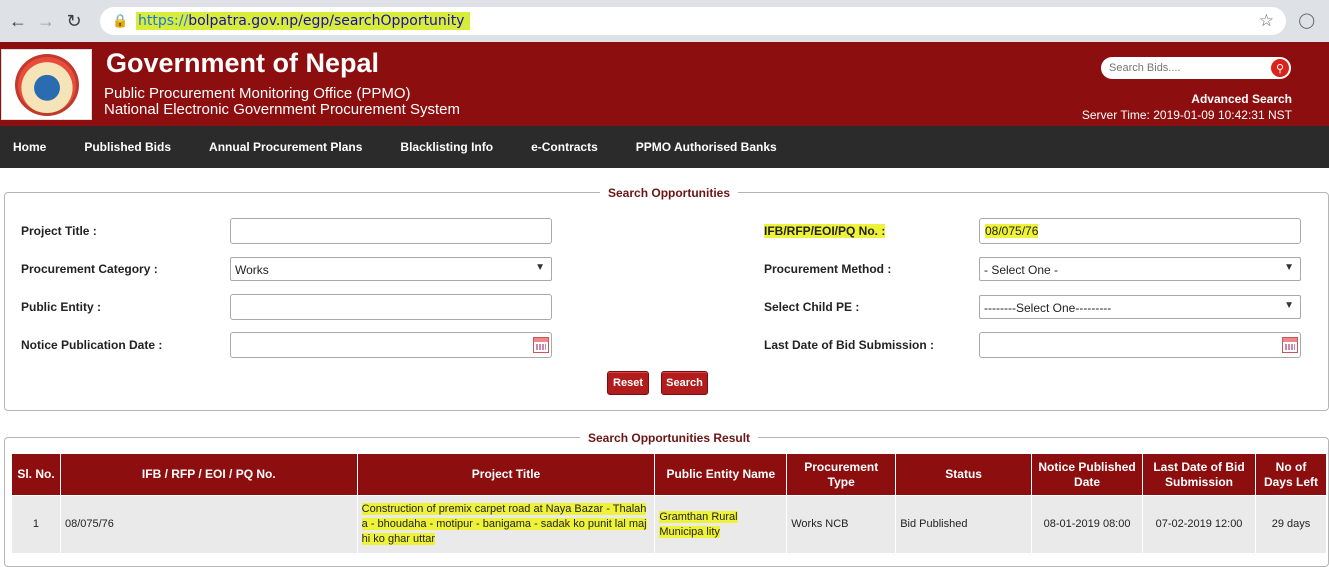 This screenshot has width=1329, height=567. Describe the element at coordinates (1280, 68) in the screenshot. I see `search-icon: ⚲` at that location.